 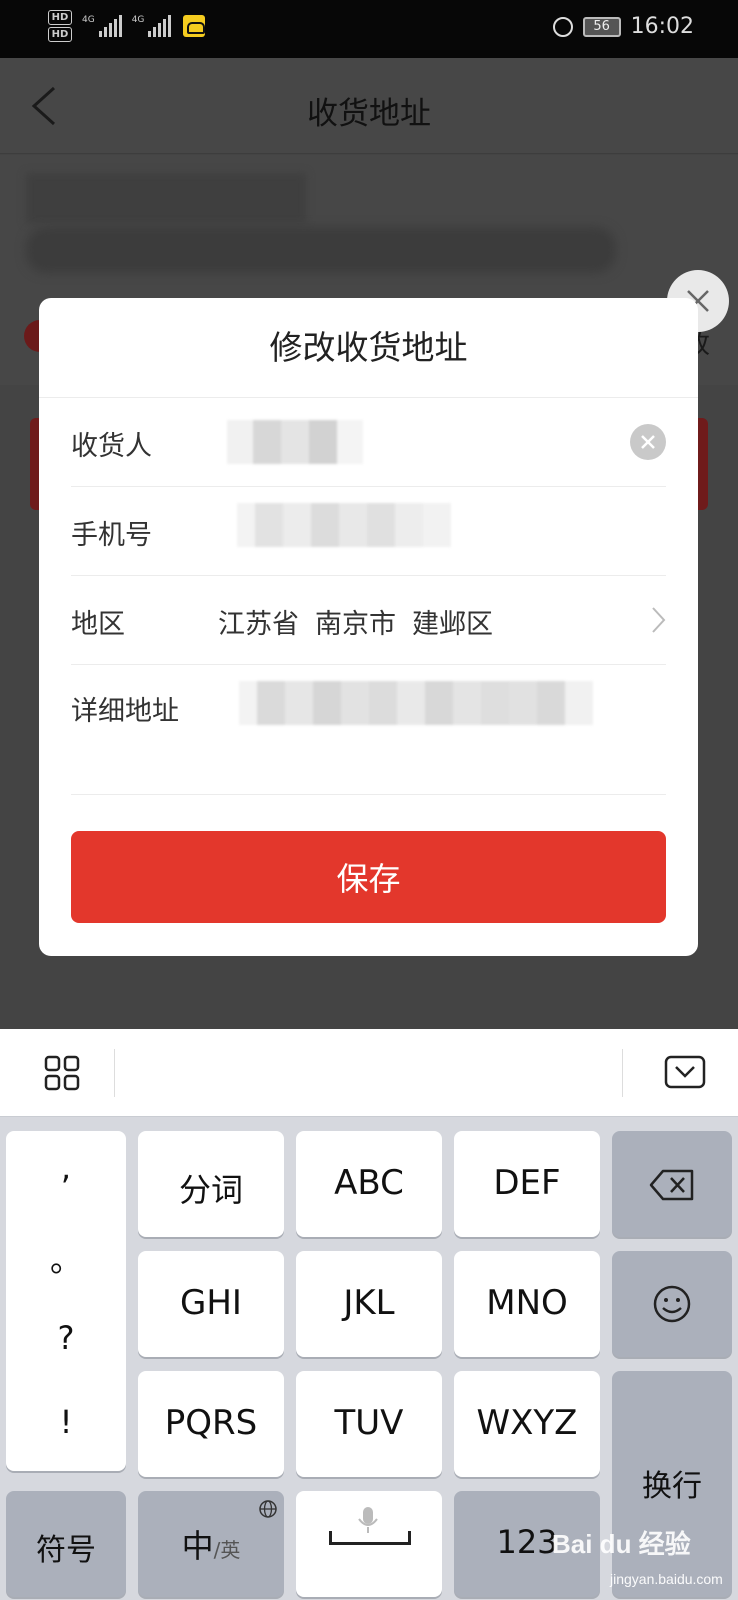 What do you see at coordinates (368, 442) in the screenshot?
I see `recipient-row: 收货人` at bounding box center [368, 442].